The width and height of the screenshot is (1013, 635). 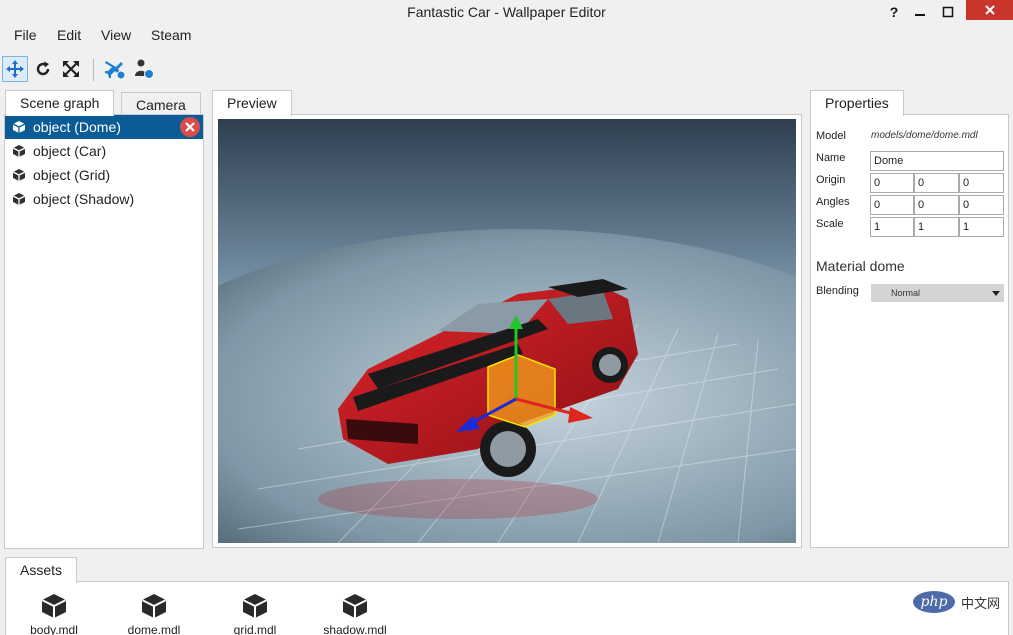 I want to click on material-heading: Material dome, so click(x=860, y=266).